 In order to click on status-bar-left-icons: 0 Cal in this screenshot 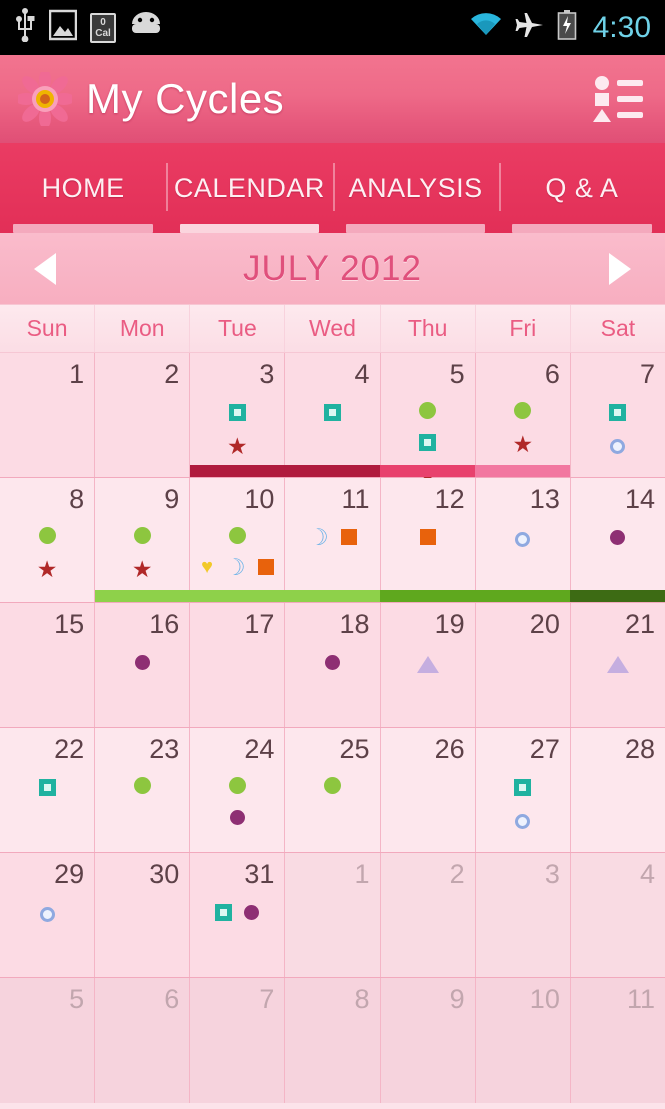, I will do `click(88, 27)`.